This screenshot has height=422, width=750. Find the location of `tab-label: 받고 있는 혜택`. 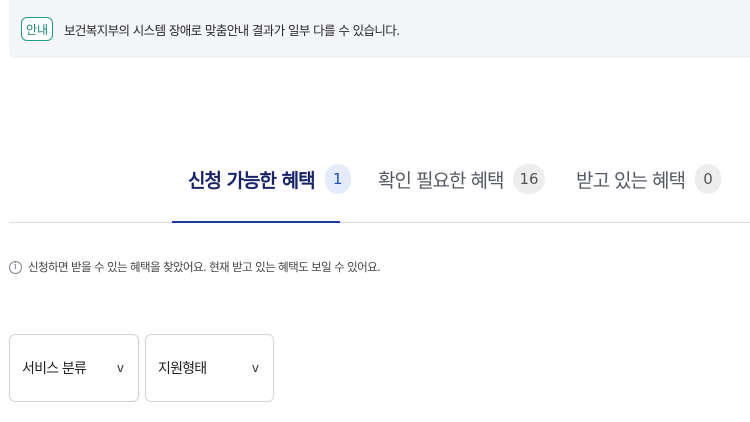

tab-label: 받고 있는 혜택 is located at coordinates (631, 180).